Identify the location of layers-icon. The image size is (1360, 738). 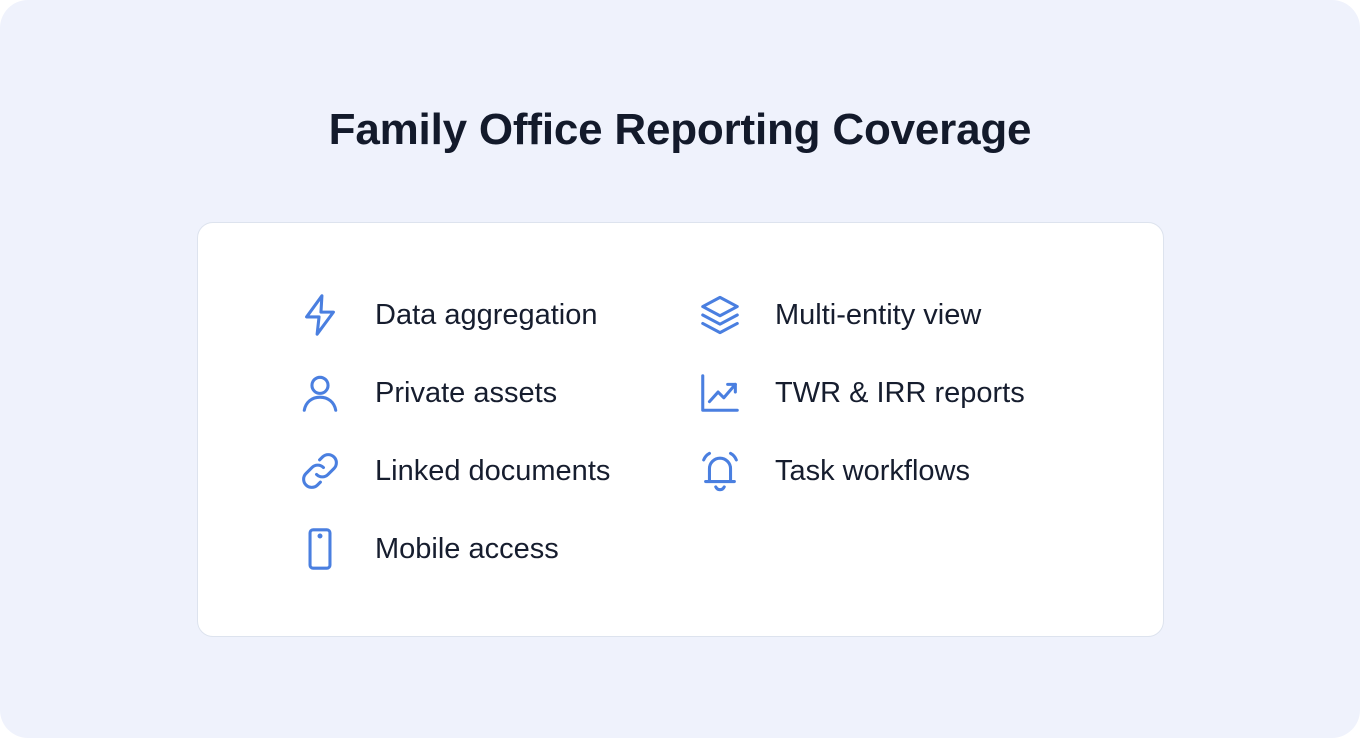
(720, 315).